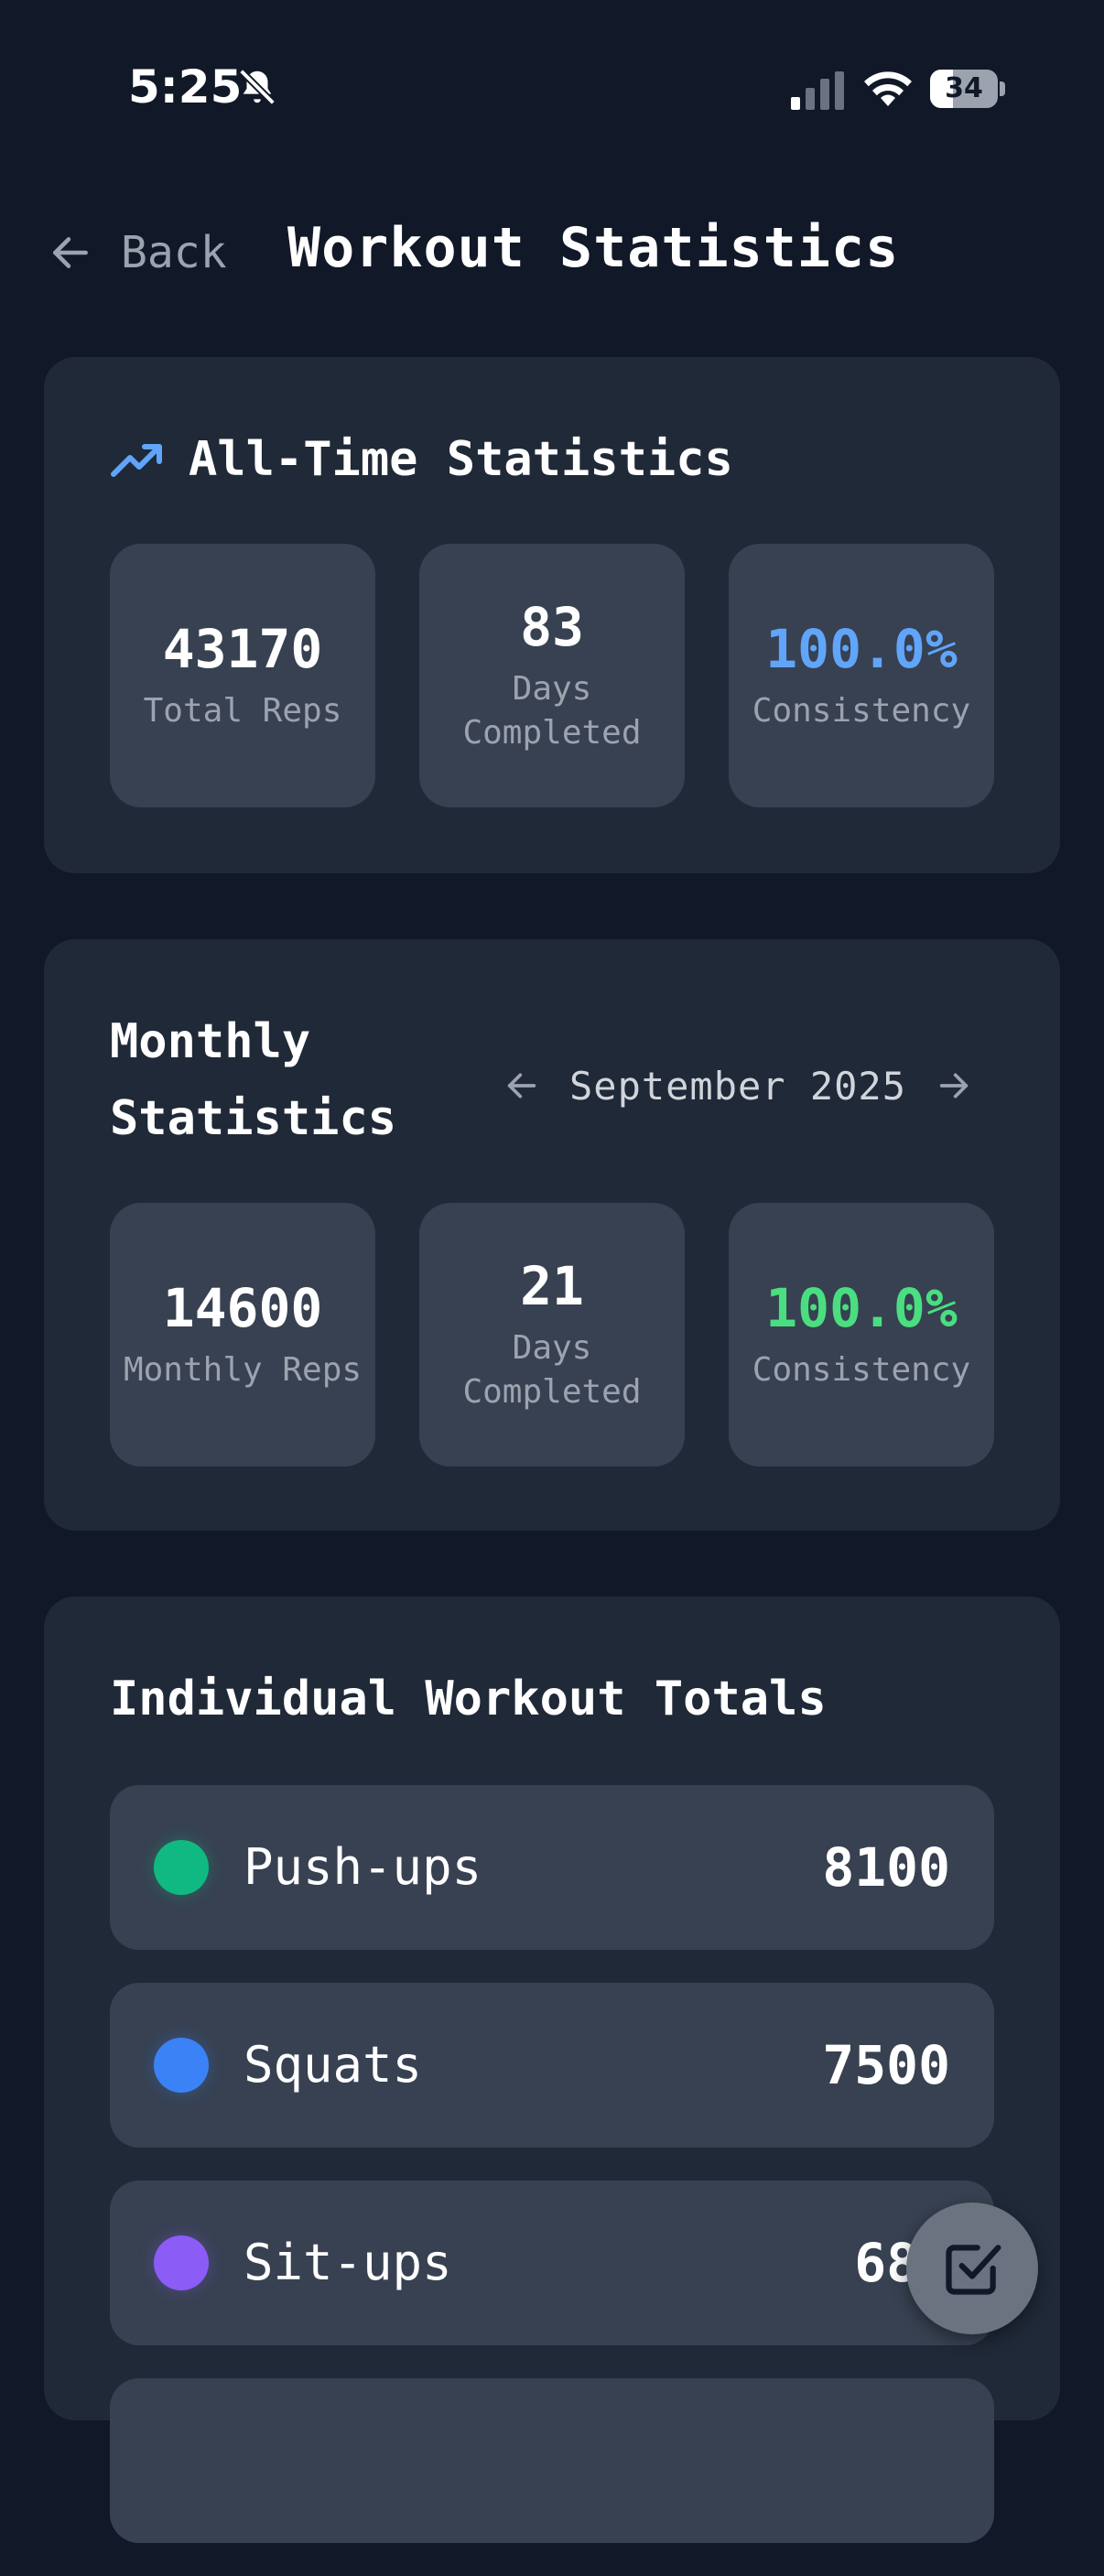 This screenshot has height=2576, width=1104. Describe the element at coordinates (552, 92) in the screenshot. I see `status-bar: 5:25 34` at that location.